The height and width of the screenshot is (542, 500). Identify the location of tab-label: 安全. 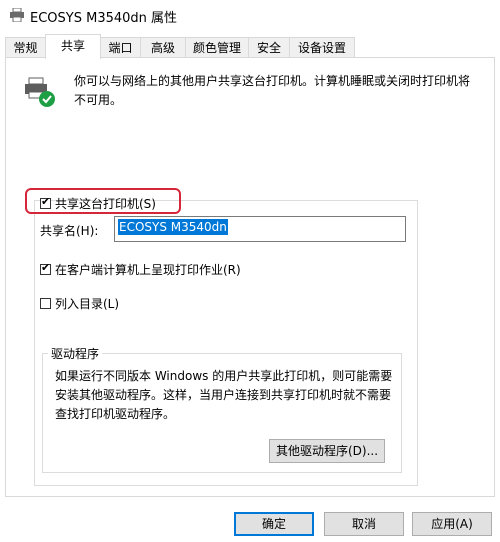
(268, 48).